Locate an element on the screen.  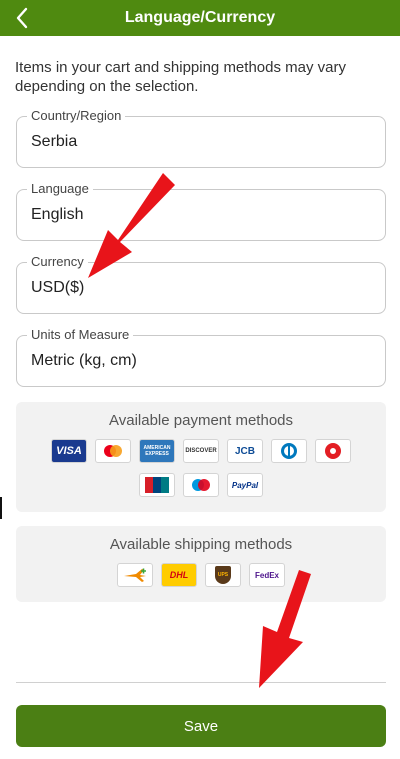
unionpay-logo is located at coordinates (157, 485).